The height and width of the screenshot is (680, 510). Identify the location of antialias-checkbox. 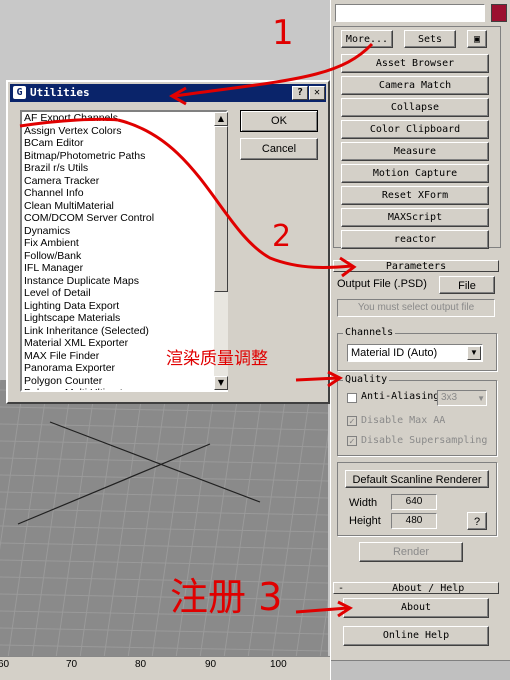
(352, 398).